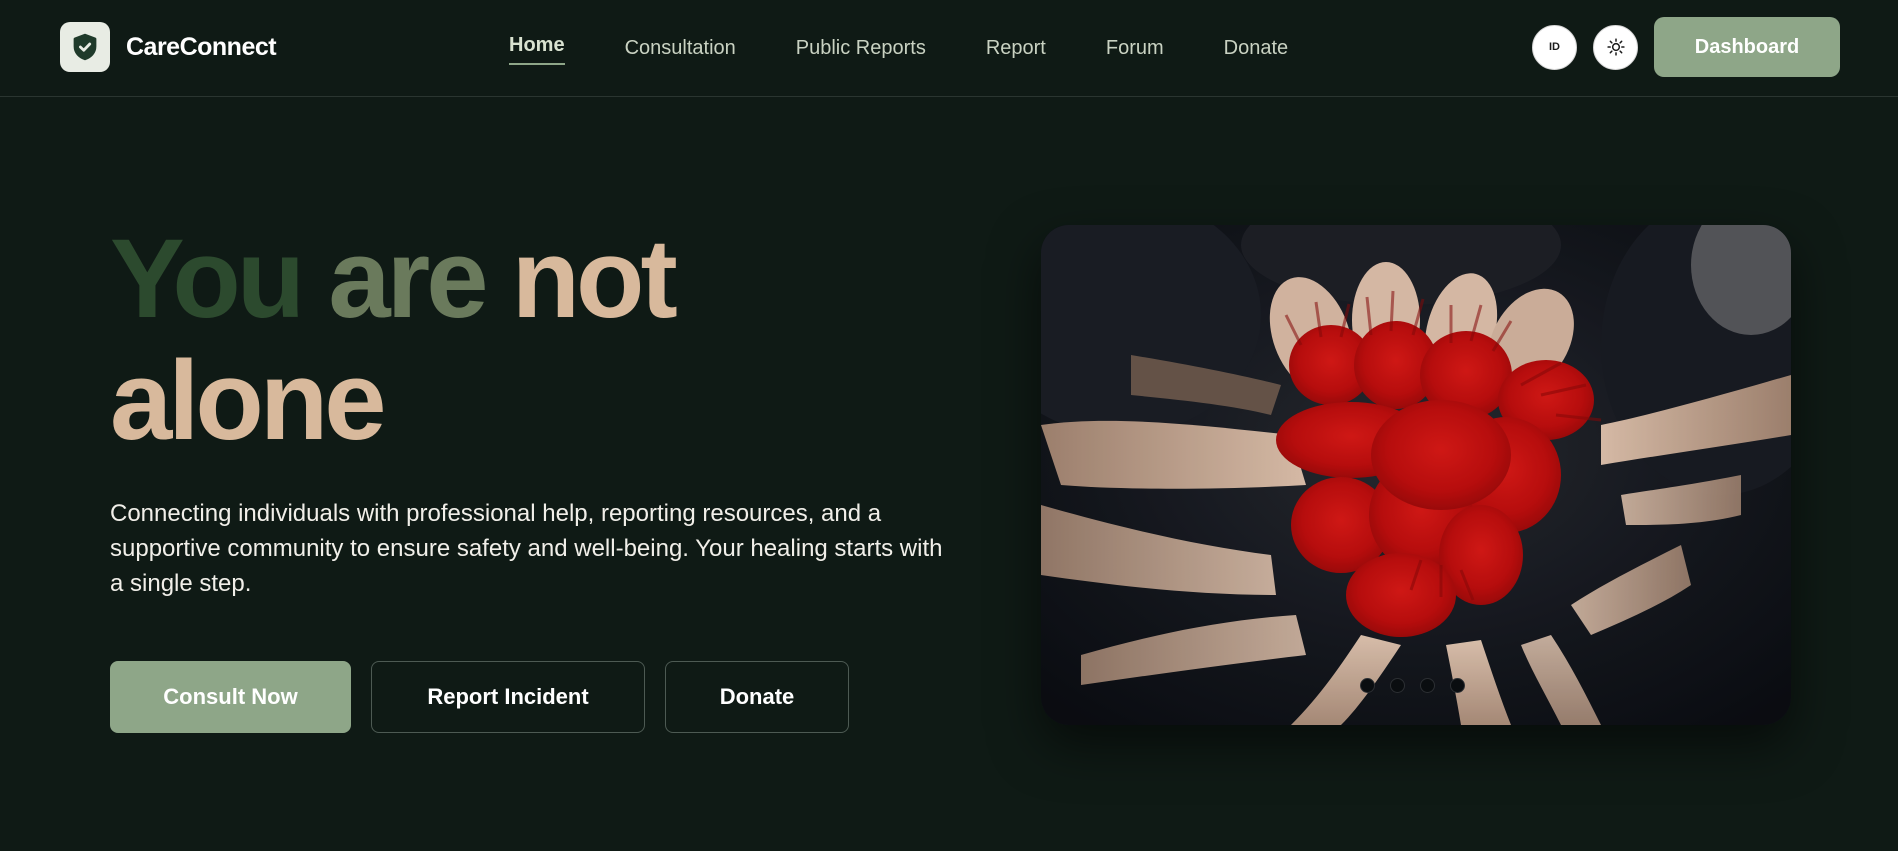 This screenshot has height=851, width=1898. I want to click on language-toggle-button: ID, so click(1554, 47).